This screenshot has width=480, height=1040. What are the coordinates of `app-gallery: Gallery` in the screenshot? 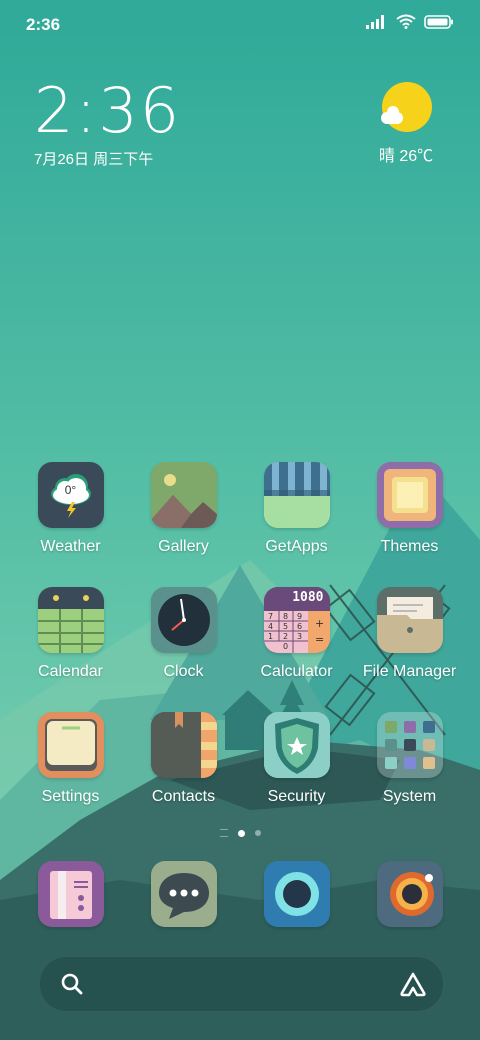 It's located at (183, 509).